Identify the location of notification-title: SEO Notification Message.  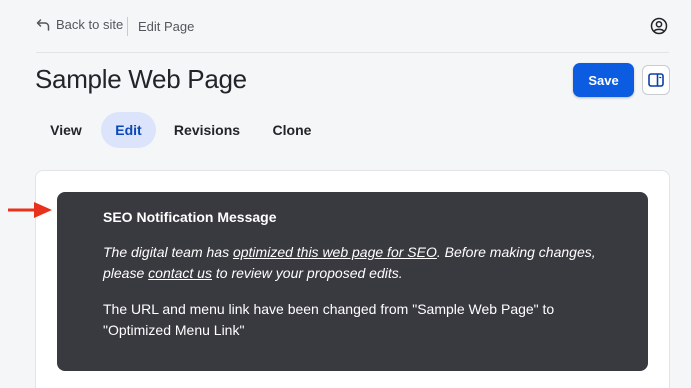
(190, 217).